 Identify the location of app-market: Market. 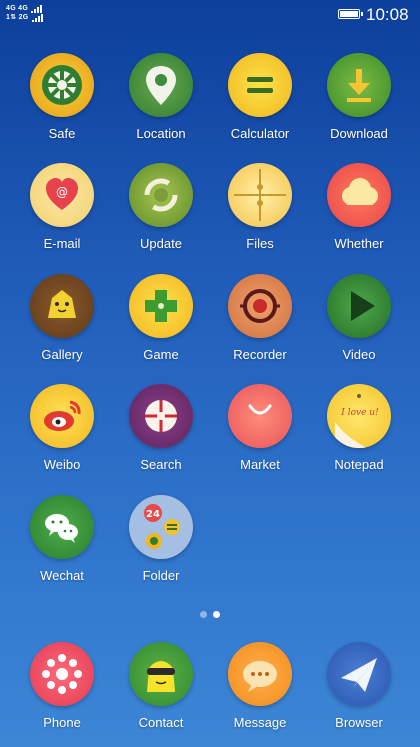
(260, 428).